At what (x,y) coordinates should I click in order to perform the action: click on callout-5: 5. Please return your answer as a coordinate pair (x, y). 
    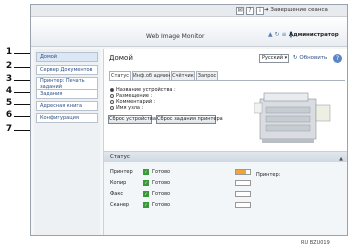
    Looking at the image, I should click on (9, 103).